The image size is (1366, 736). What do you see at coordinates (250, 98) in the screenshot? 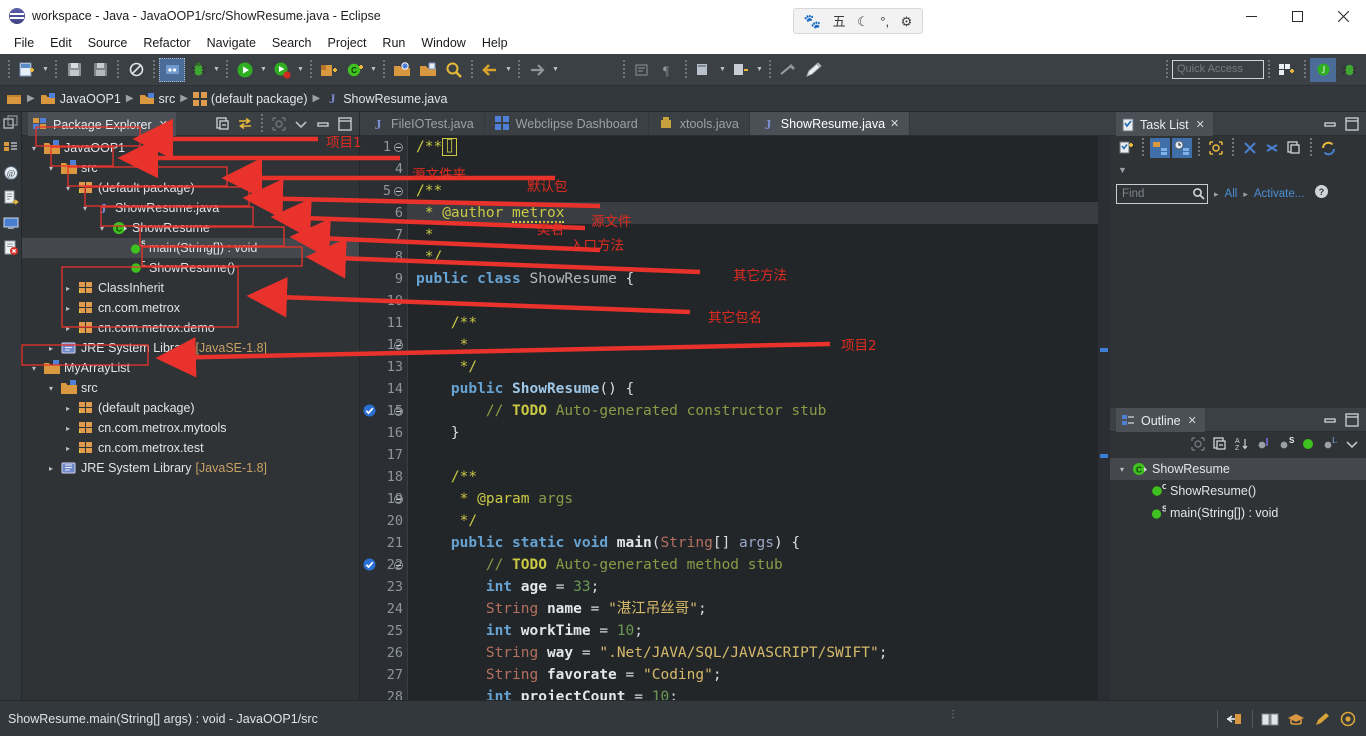
I see `breadcrumb-package: (default package)` at bounding box center [250, 98].